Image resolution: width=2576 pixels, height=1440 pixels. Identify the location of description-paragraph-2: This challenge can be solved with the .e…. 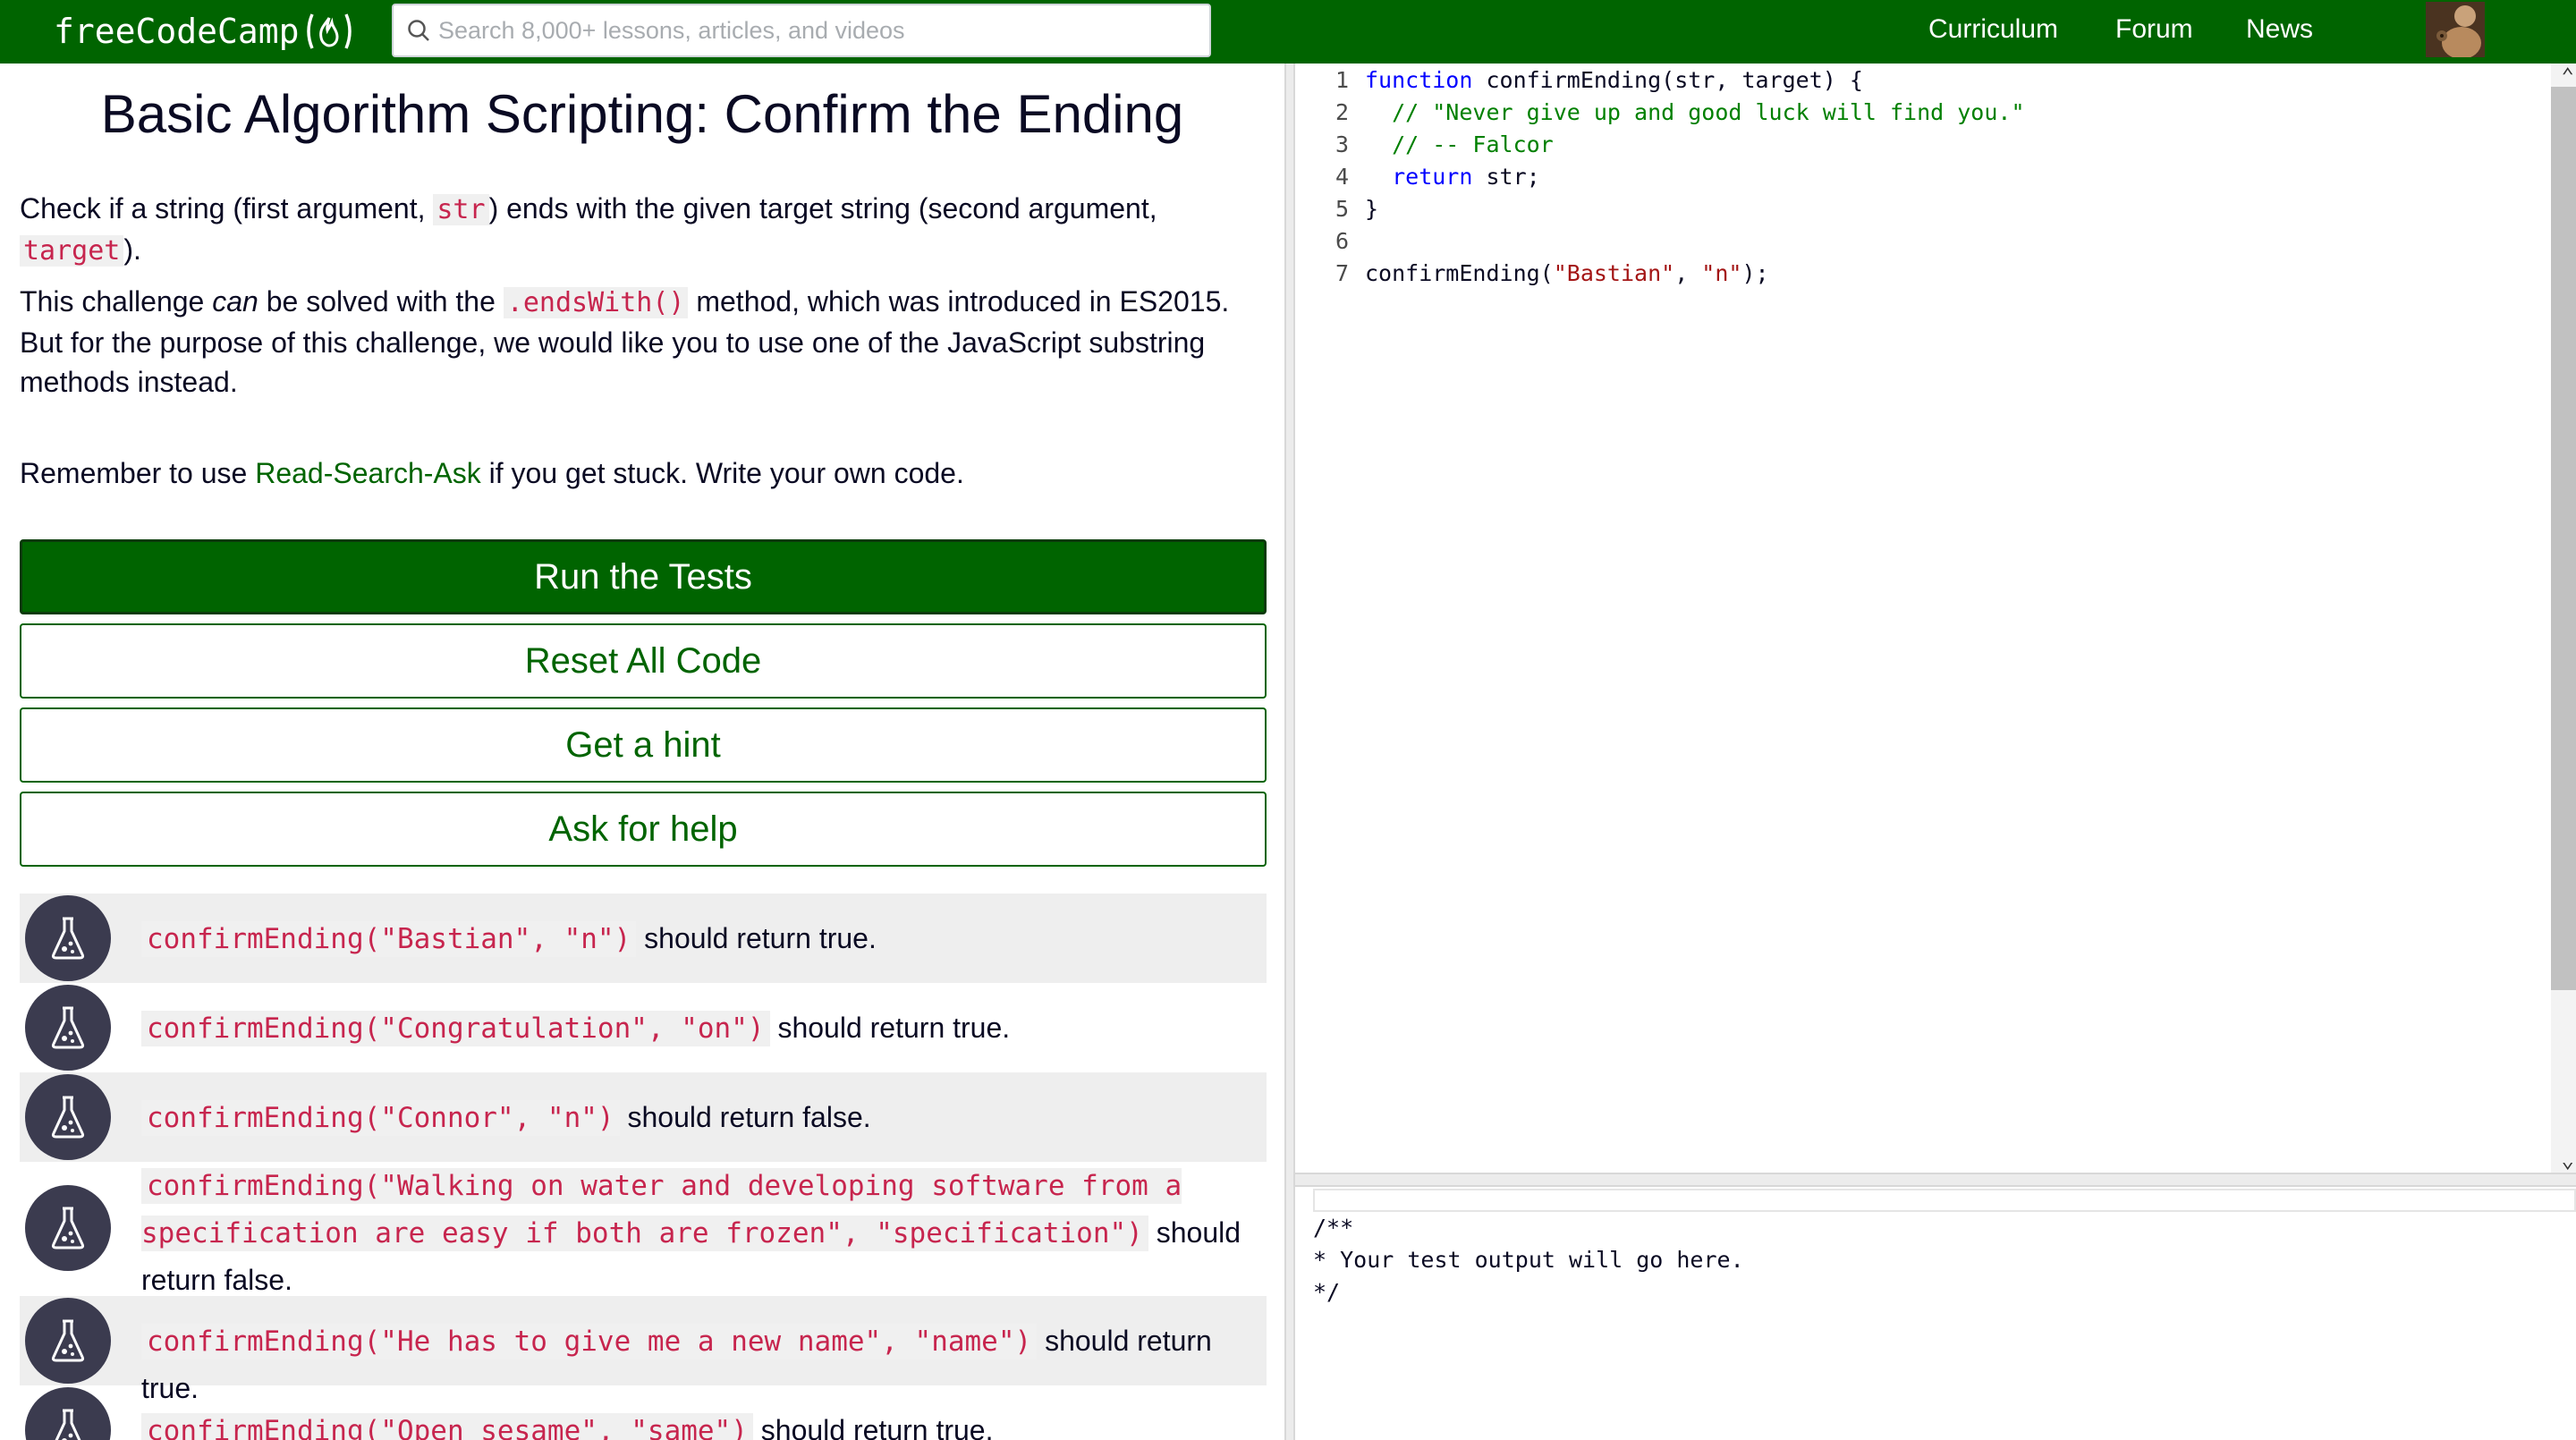
(646, 342).